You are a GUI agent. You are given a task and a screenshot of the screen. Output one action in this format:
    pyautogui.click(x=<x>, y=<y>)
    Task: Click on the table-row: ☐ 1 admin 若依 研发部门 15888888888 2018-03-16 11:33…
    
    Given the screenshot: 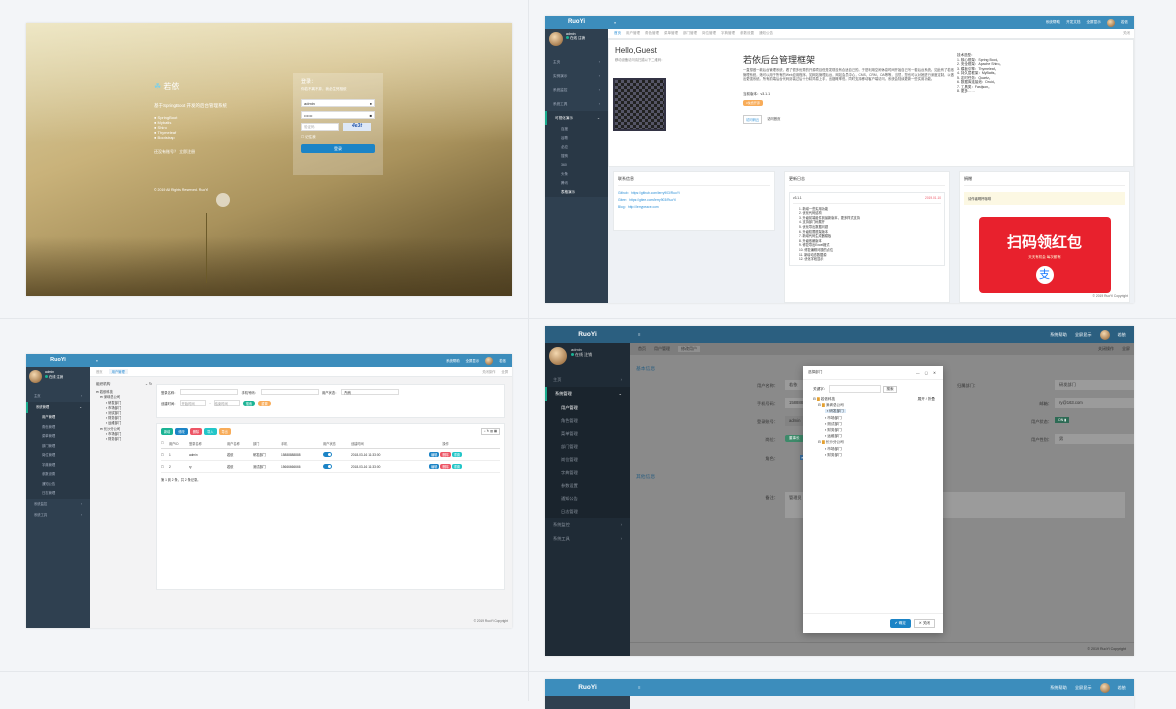 What is the action you would take?
    pyautogui.click(x=330, y=455)
    